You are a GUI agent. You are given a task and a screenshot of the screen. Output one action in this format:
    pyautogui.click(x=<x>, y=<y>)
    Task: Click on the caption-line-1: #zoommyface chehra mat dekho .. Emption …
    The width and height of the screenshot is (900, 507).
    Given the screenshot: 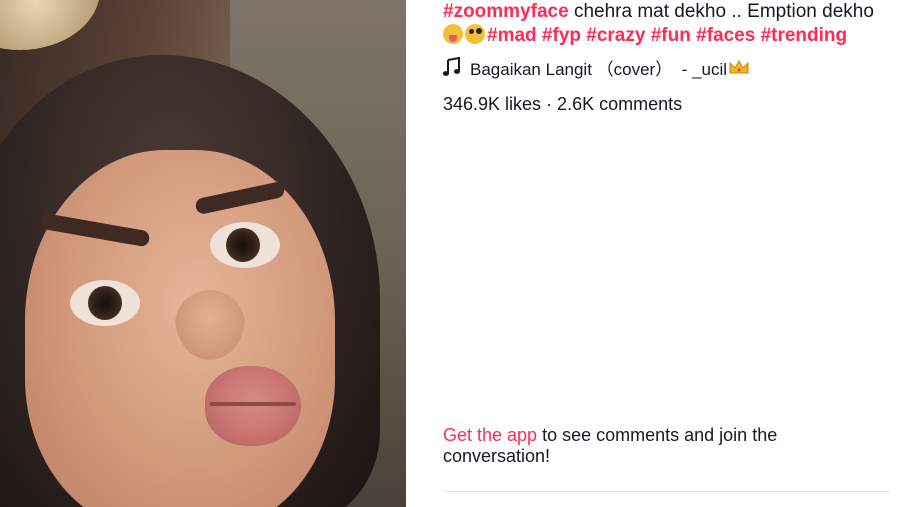 What is the action you would take?
    pyautogui.click(x=668, y=12)
    